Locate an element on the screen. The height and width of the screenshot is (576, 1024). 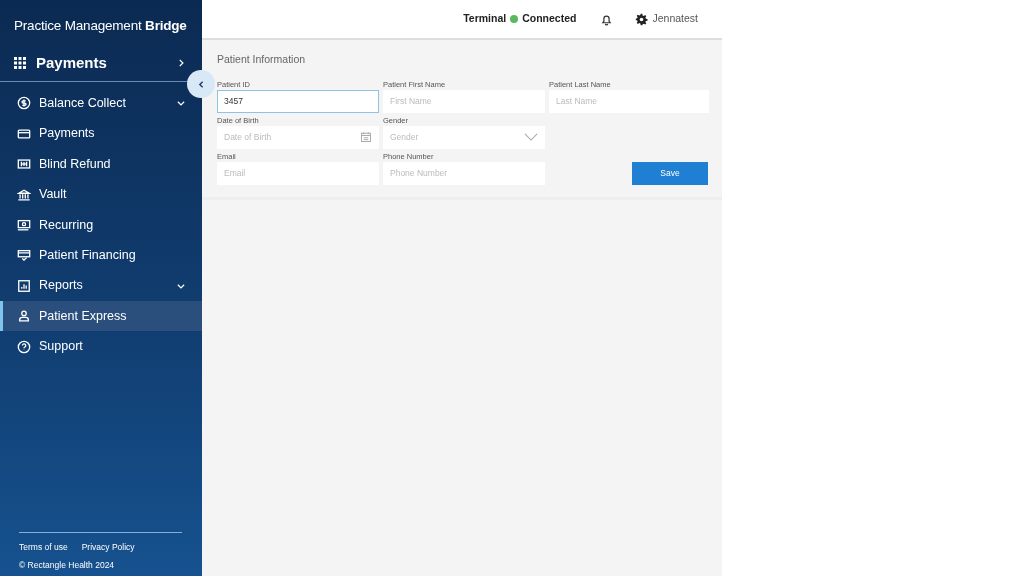
card-check-icon is located at coordinates (24, 255).